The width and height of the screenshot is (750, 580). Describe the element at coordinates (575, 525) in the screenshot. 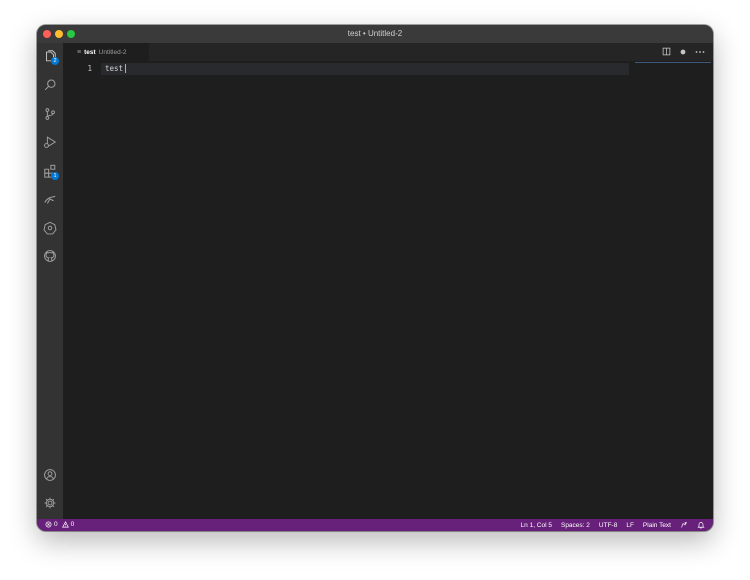

I see `indentation-setting: Spaces: 2` at that location.